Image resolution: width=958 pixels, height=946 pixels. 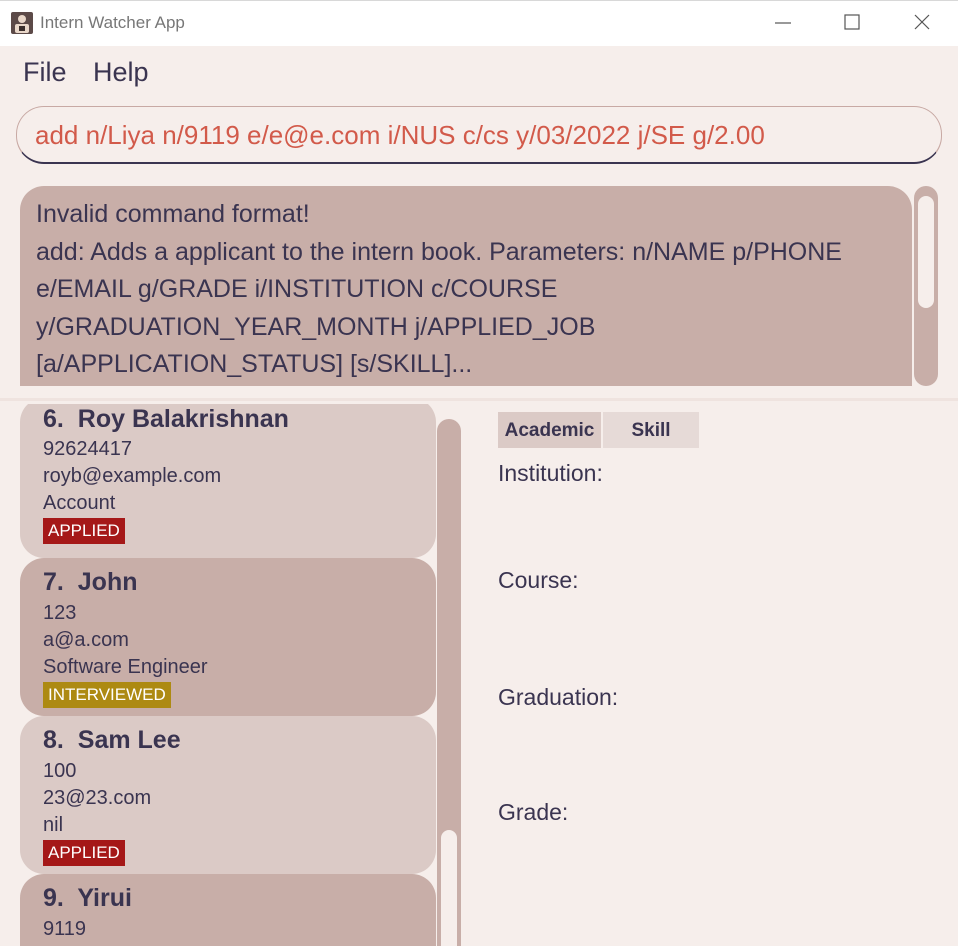 I want to click on list-item: 8. Sam Lee 100 23@23.com nil APPLIED, so click(x=228, y=795).